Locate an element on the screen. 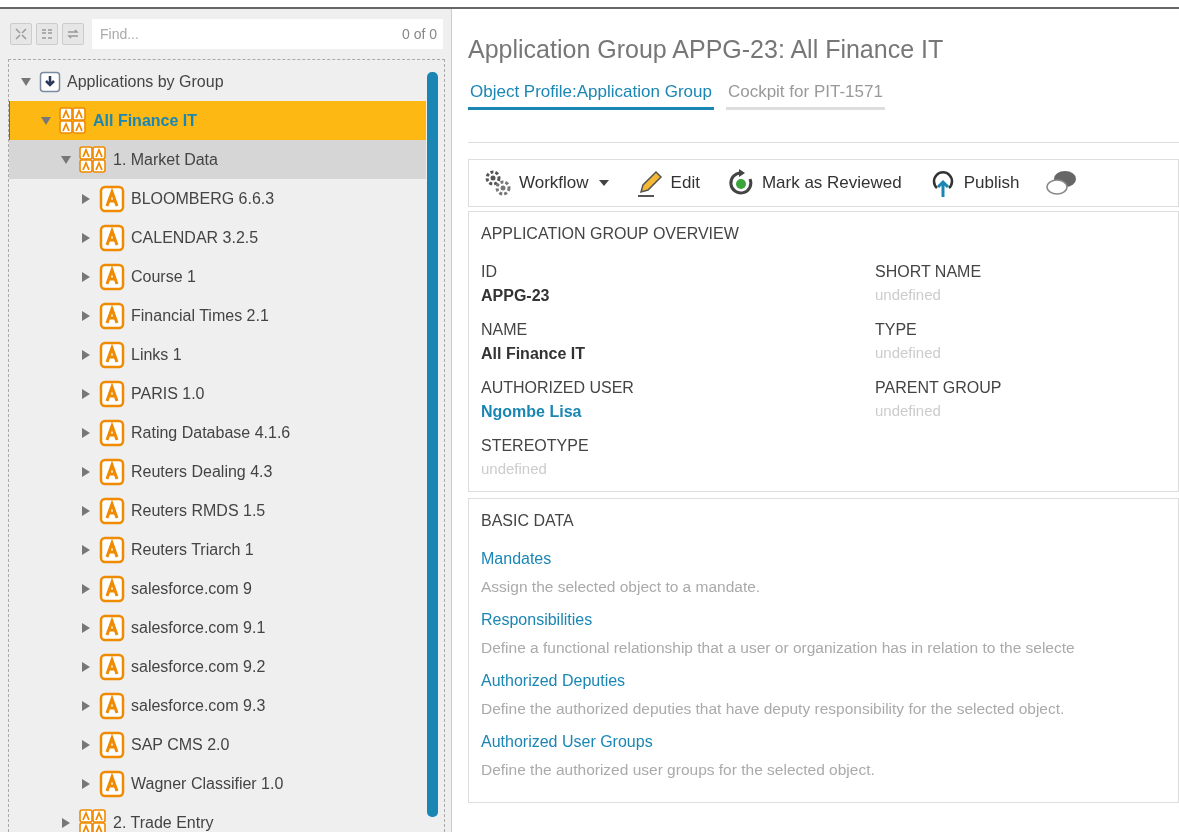 The height and width of the screenshot is (832, 1179). tree-item-label: 2. Trade Entry is located at coordinates (163, 822).